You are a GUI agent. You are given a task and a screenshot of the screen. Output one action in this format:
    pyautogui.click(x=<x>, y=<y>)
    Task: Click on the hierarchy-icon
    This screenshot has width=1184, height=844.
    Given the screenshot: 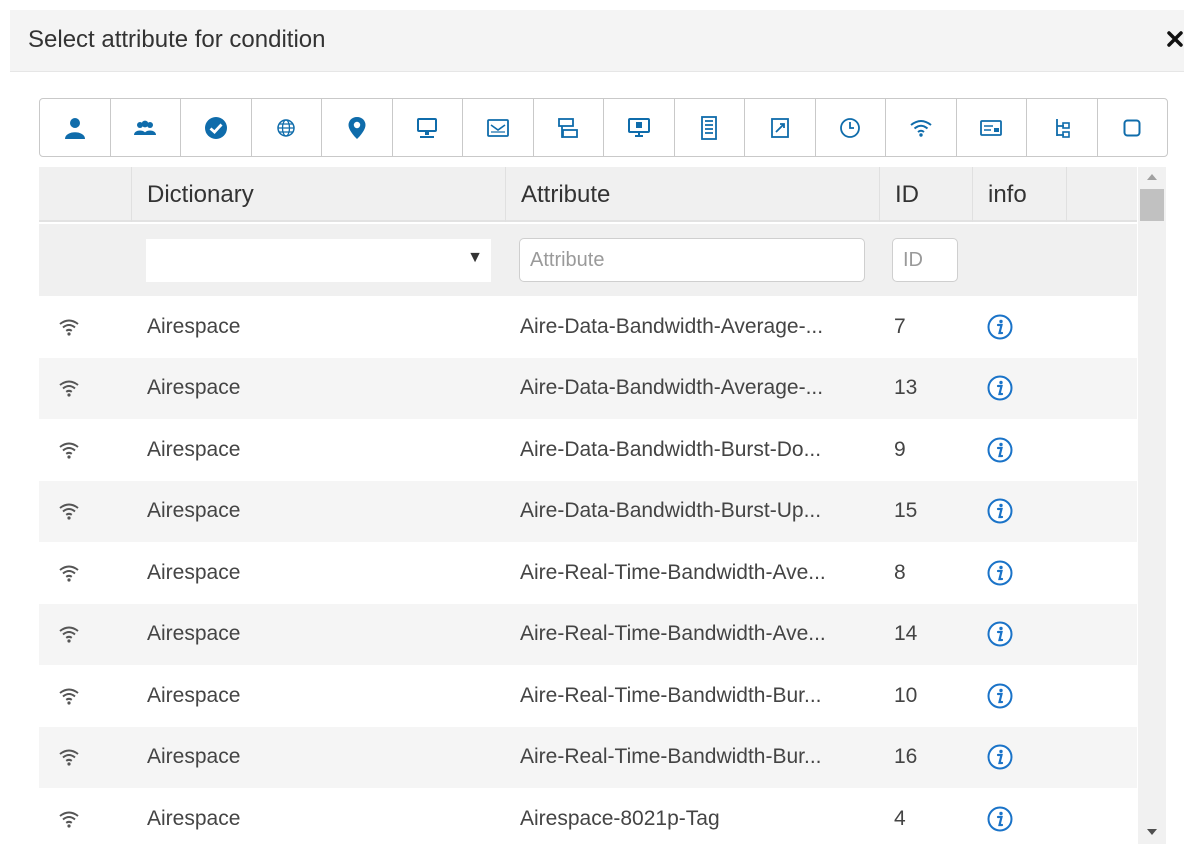 What is the action you would take?
    pyautogui.click(x=1062, y=128)
    